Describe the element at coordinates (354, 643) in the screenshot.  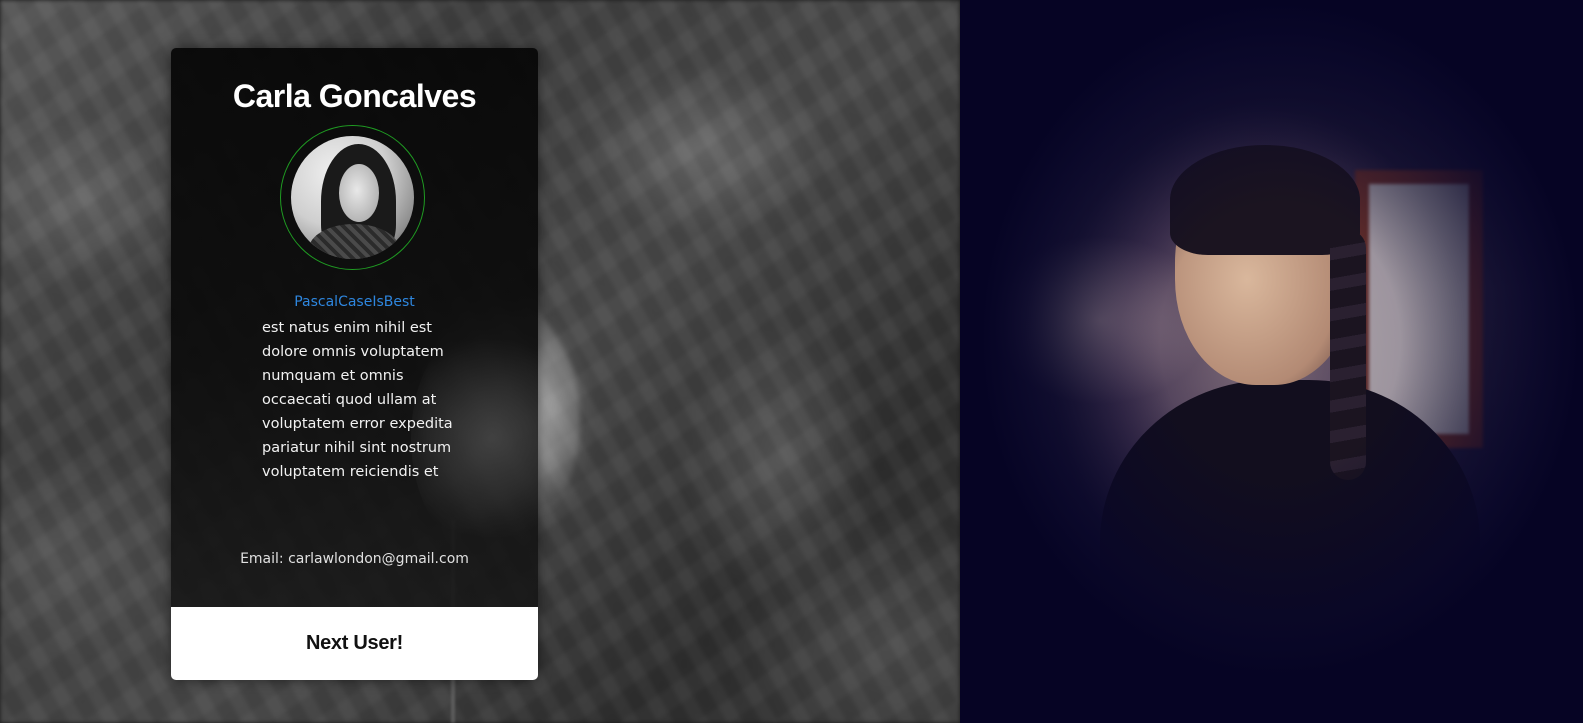
I see `next-user-button: Next User!` at that location.